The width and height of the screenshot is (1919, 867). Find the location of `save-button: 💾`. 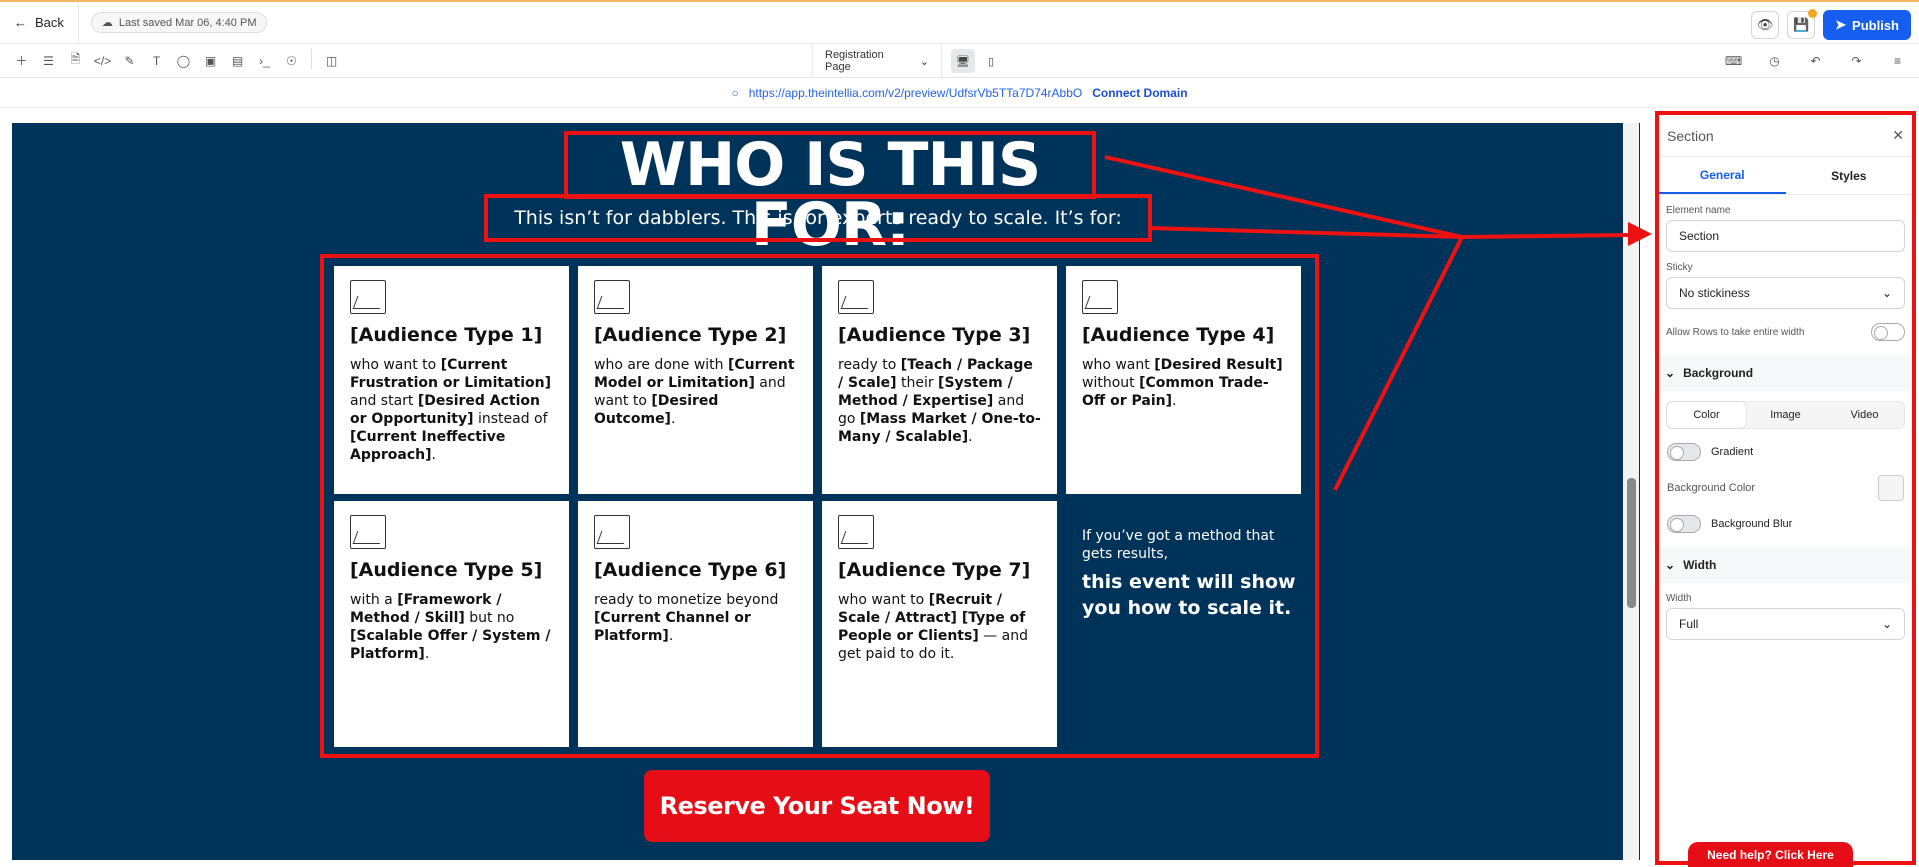

save-button: 💾 is located at coordinates (1802, 24).